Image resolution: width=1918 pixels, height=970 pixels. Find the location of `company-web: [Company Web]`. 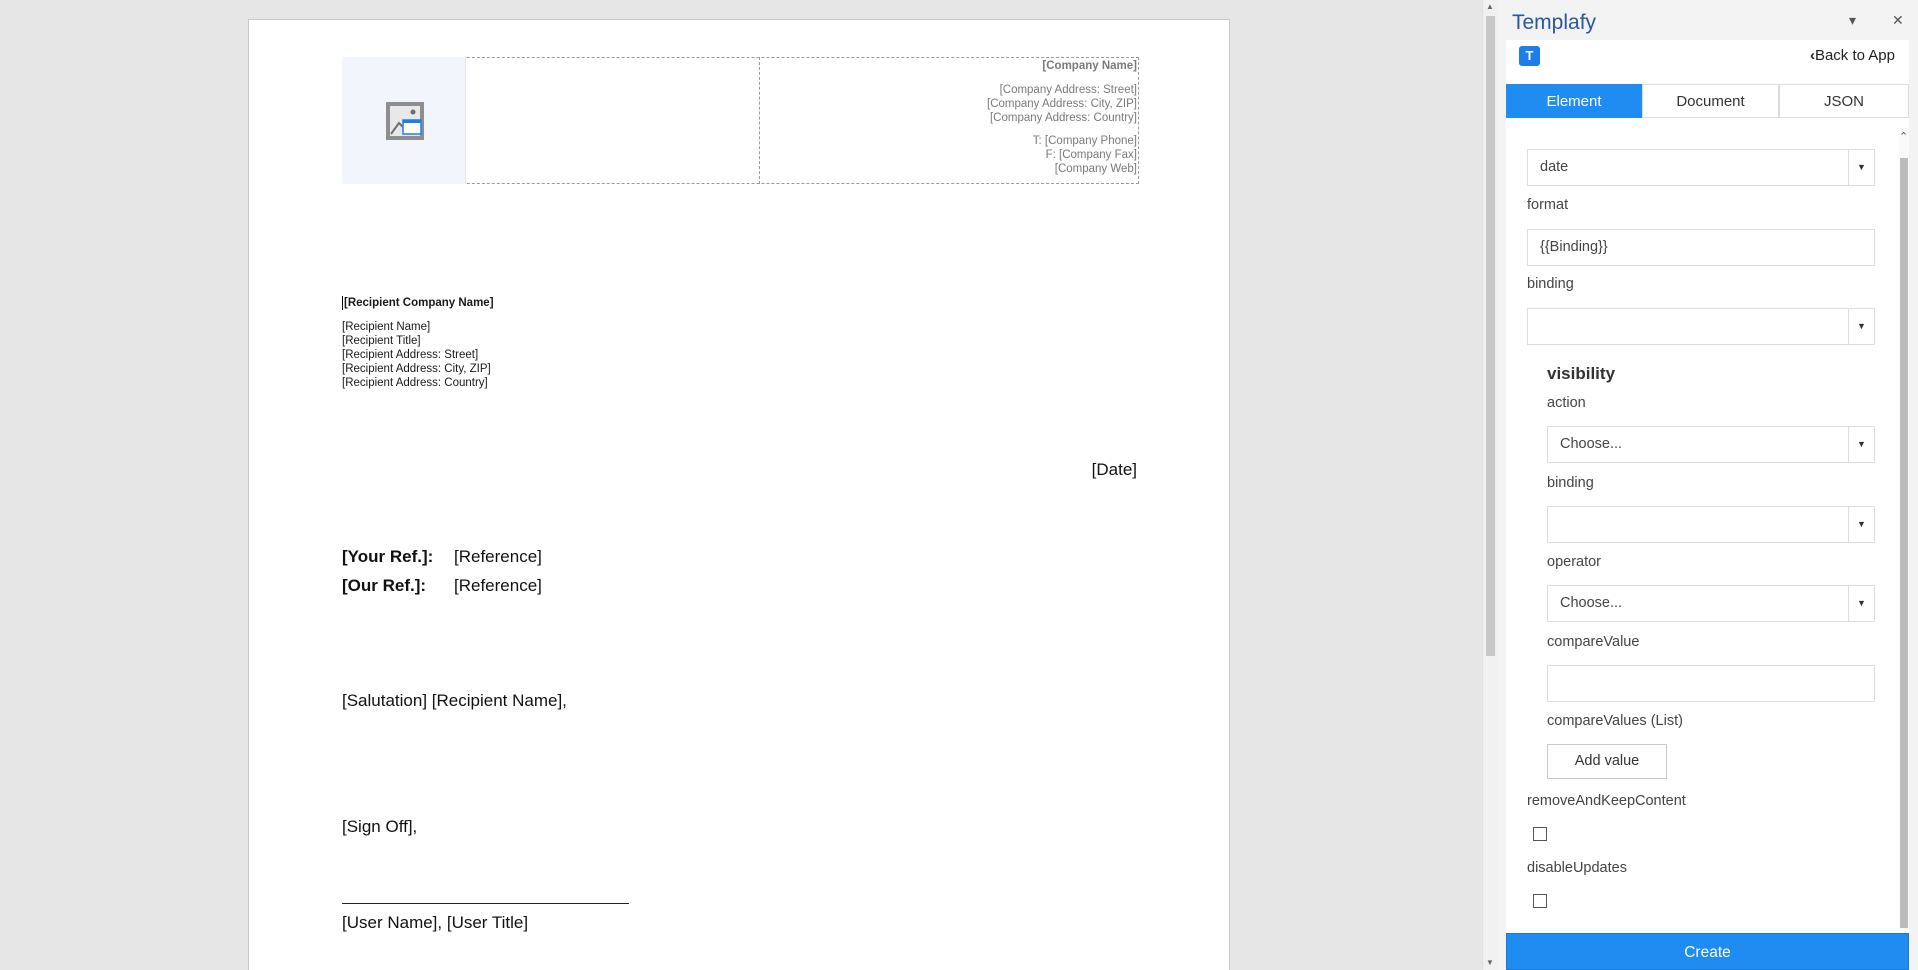

company-web: [Company Web] is located at coordinates (953, 169).